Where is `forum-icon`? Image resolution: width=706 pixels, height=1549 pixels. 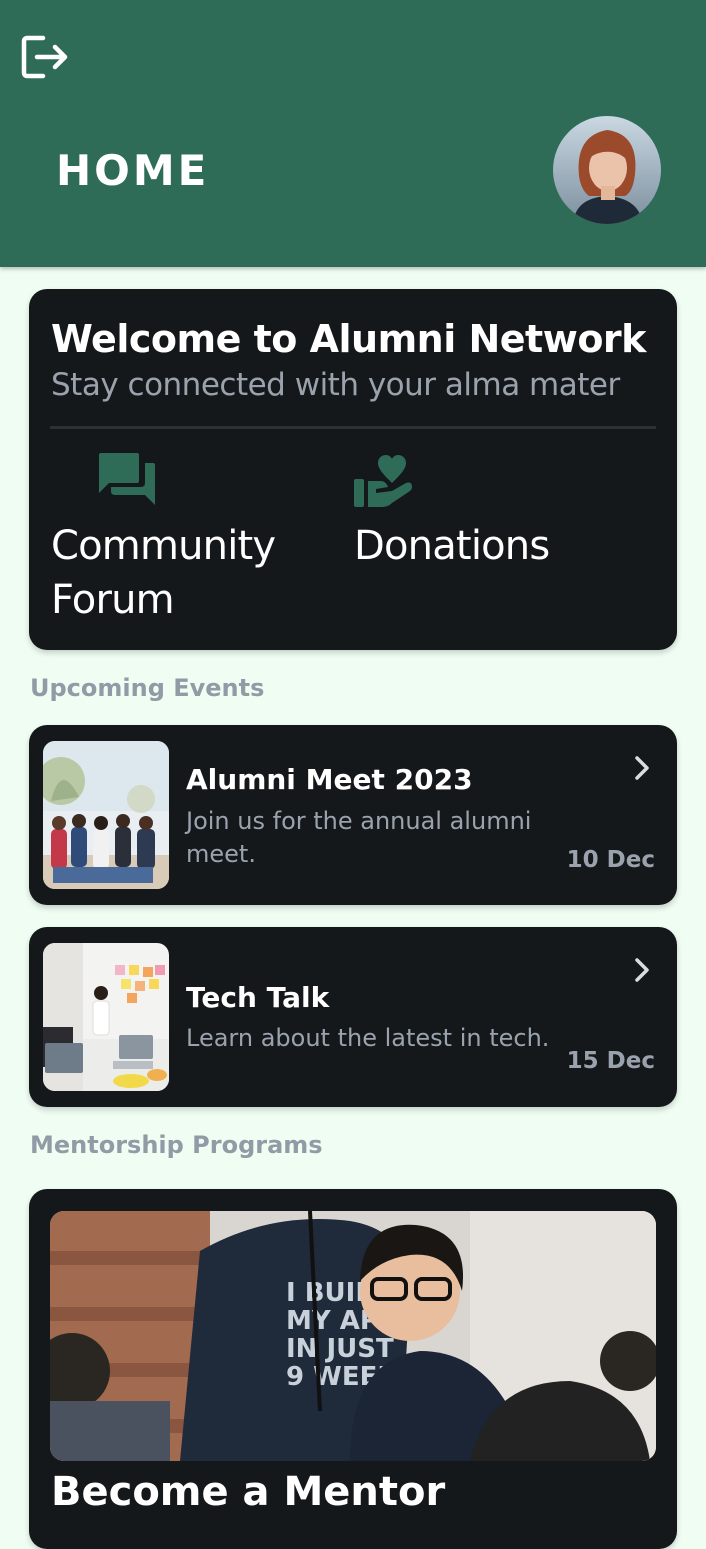 forum-icon is located at coordinates (127, 479).